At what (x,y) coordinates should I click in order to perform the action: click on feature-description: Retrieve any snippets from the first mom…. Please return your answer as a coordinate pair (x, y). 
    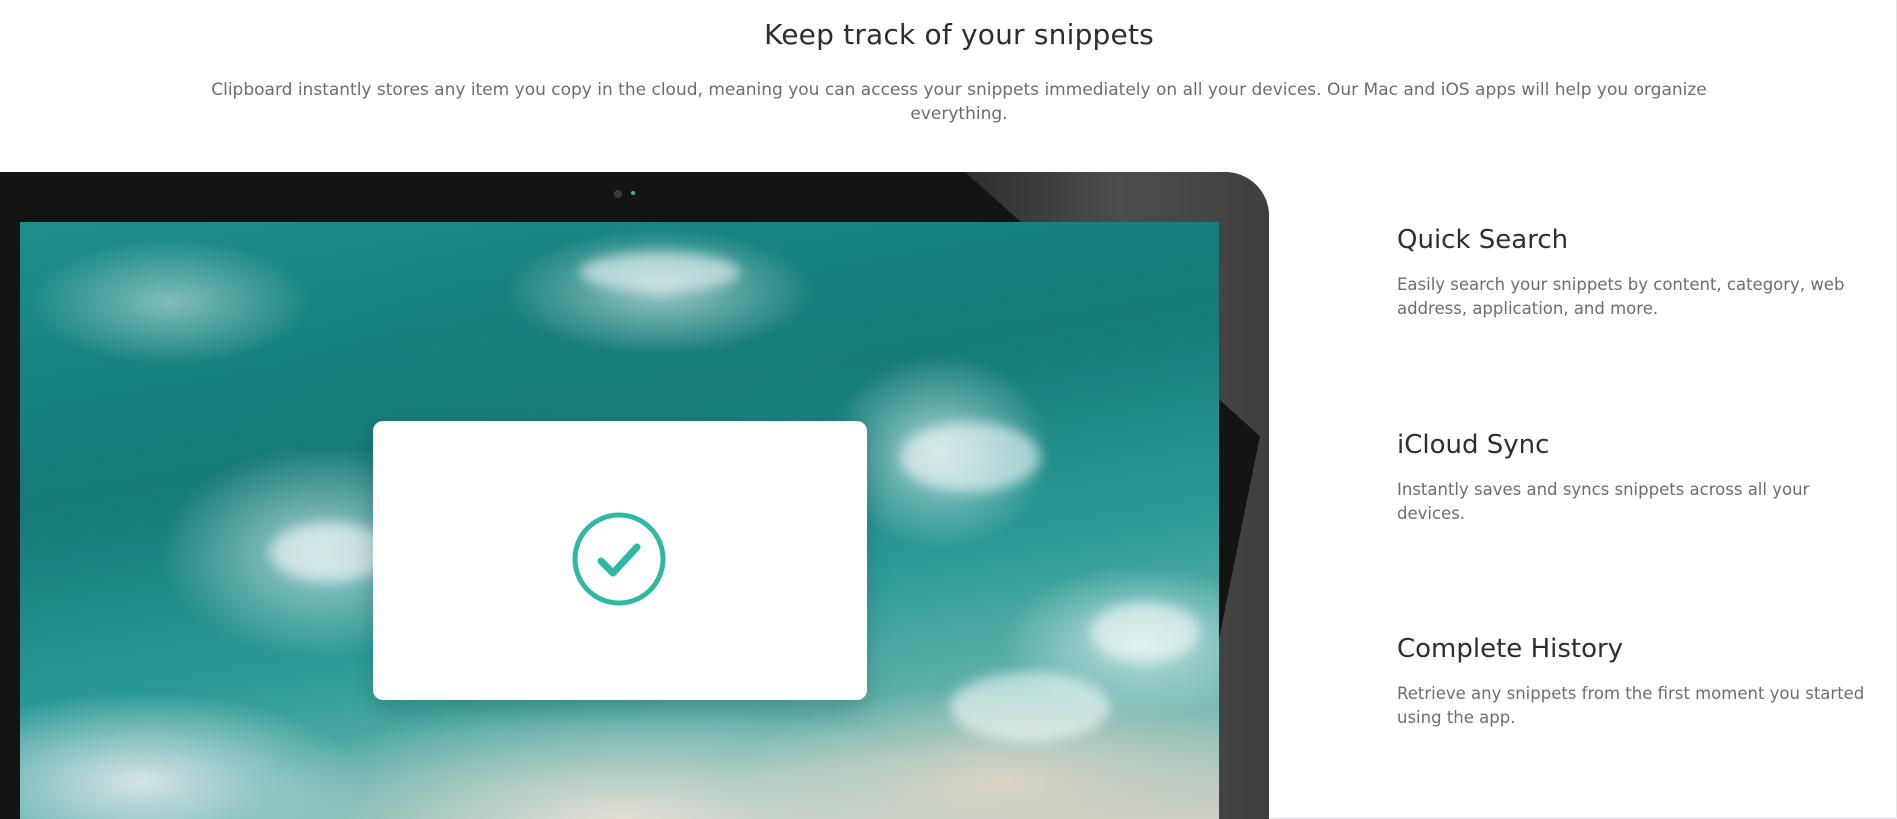
    Looking at the image, I should click on (1631, 705).